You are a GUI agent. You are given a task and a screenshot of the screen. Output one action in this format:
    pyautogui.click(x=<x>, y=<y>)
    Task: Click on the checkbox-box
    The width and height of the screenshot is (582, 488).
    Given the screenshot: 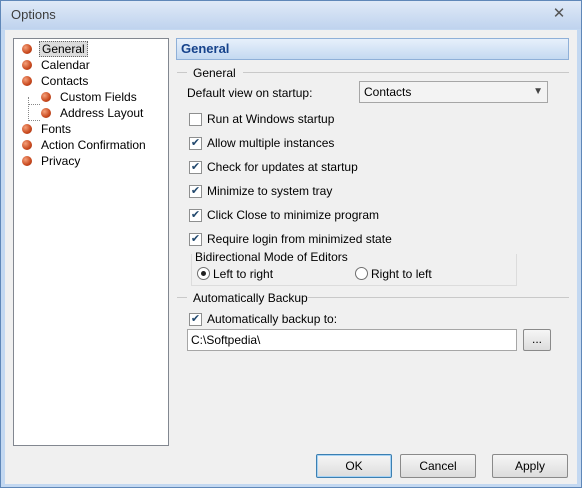 What is the action you would take?
    pyautogui.click(x=195, y=119)
    